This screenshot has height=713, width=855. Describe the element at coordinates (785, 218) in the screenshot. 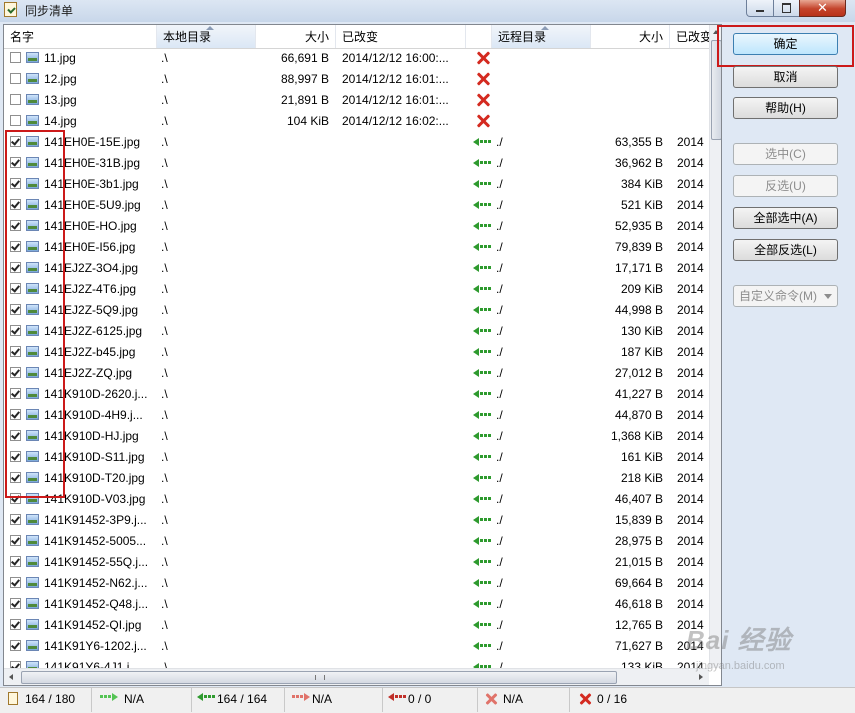

I see `select-all-button: 全部选中(A)` at that location.